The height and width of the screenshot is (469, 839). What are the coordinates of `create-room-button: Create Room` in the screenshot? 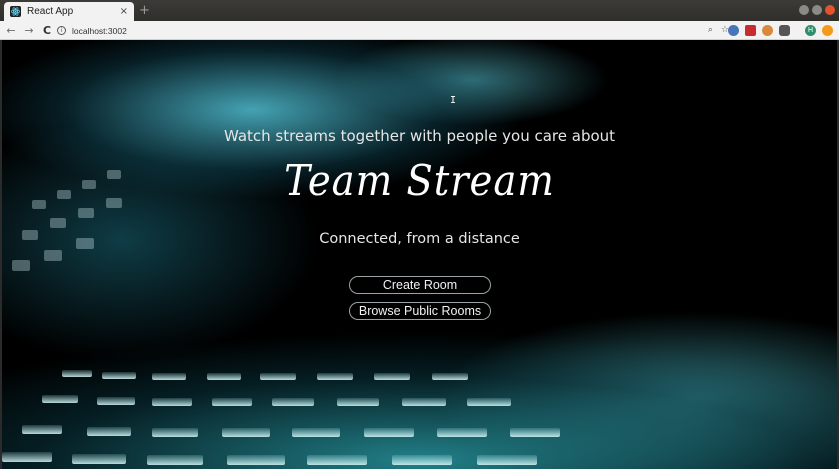 It's located at (420, 285).